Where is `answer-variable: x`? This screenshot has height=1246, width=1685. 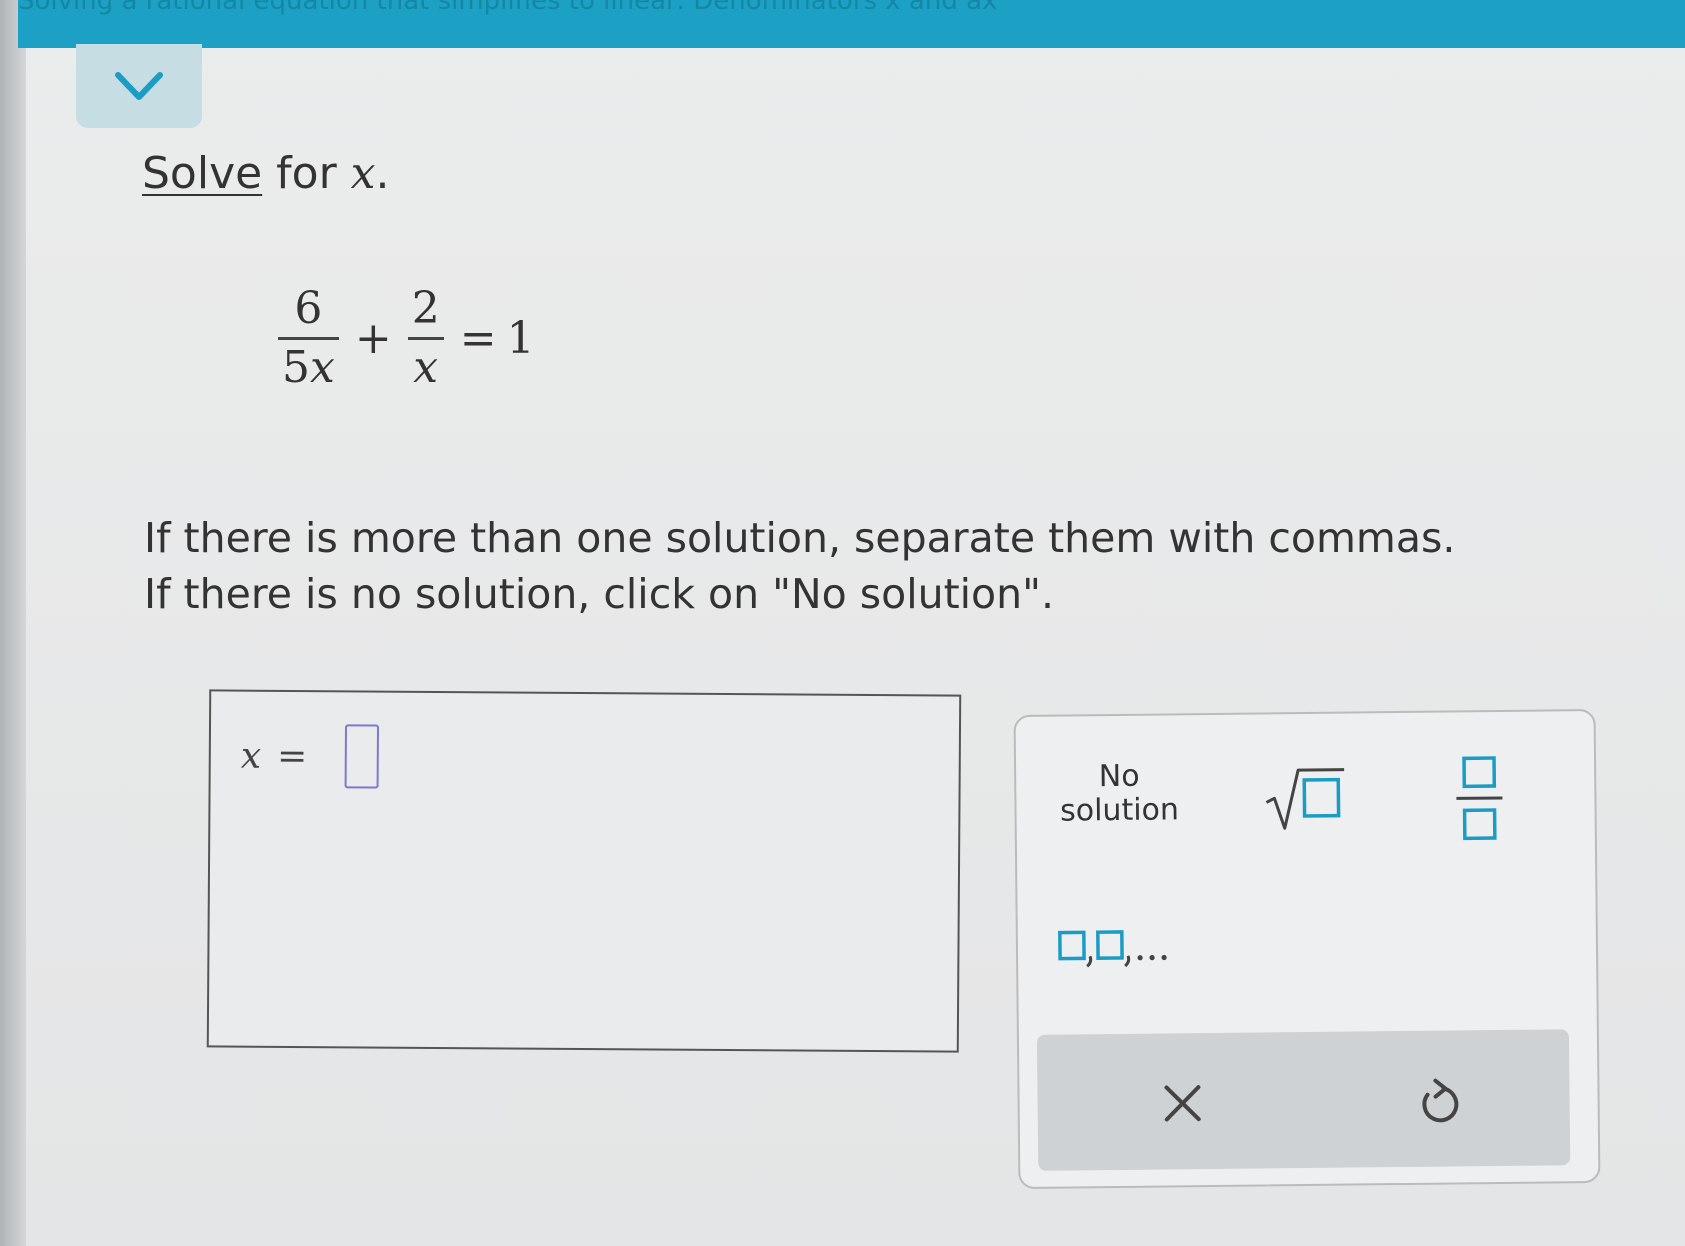 answer-variable: x is located at coordinates (251, 756).